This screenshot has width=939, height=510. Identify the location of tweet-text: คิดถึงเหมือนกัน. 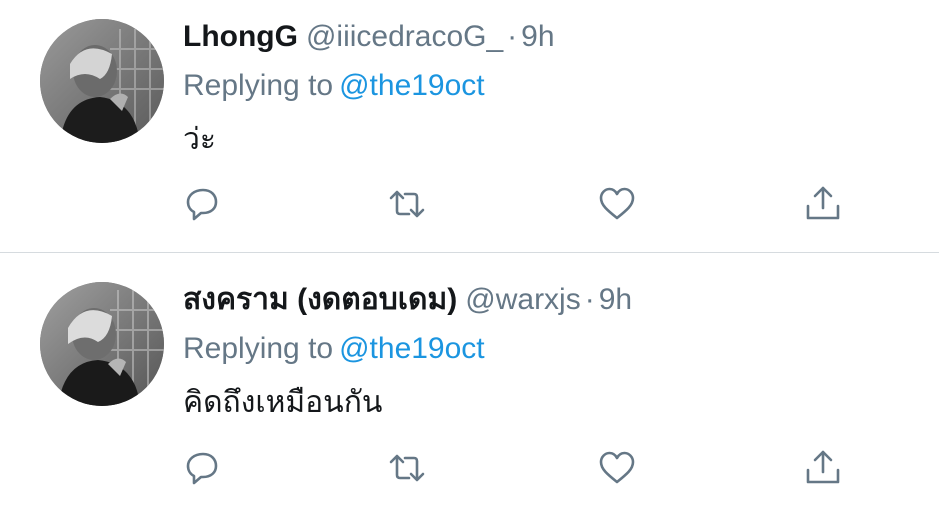
(283, 402).